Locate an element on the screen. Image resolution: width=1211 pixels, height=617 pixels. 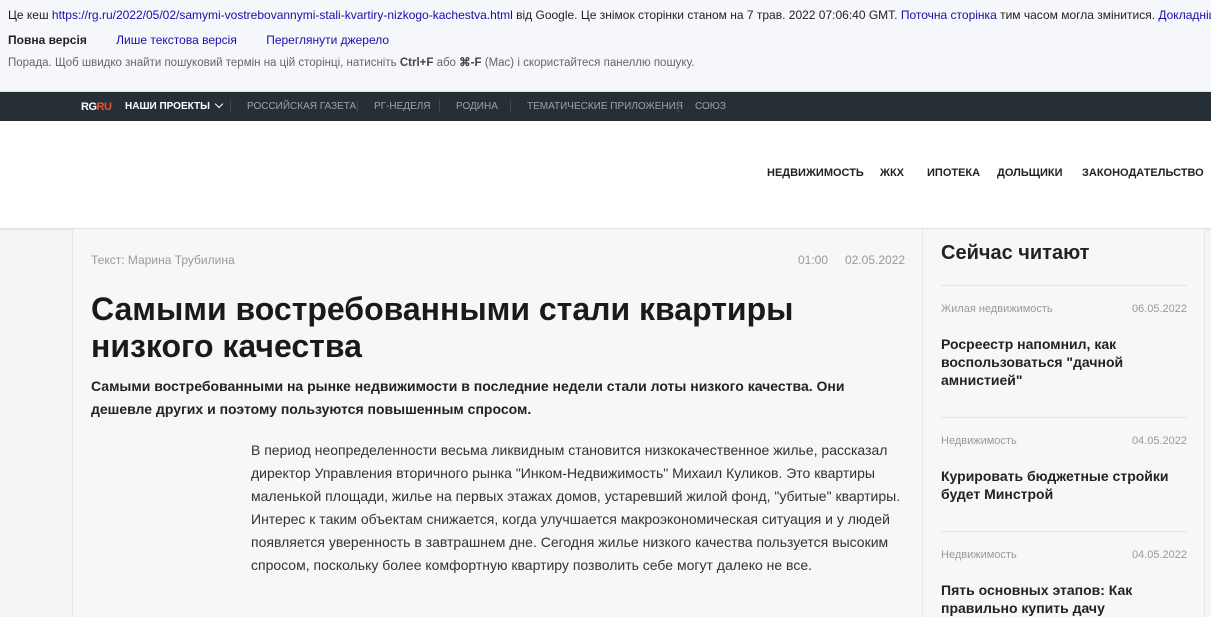
chevron-down-icon is located at coordinates (219, 104).